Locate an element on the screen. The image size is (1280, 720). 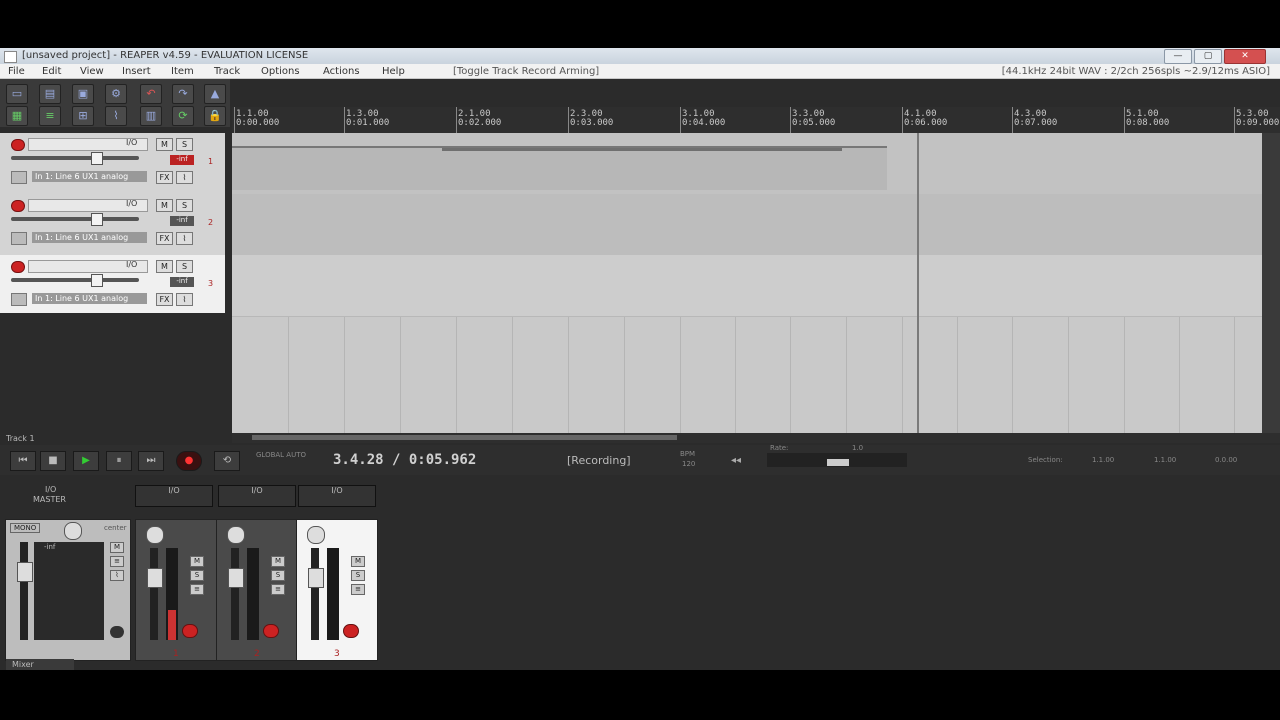
global-auto-button: GLOBAL AUTO is located at coordinates (281, 455).